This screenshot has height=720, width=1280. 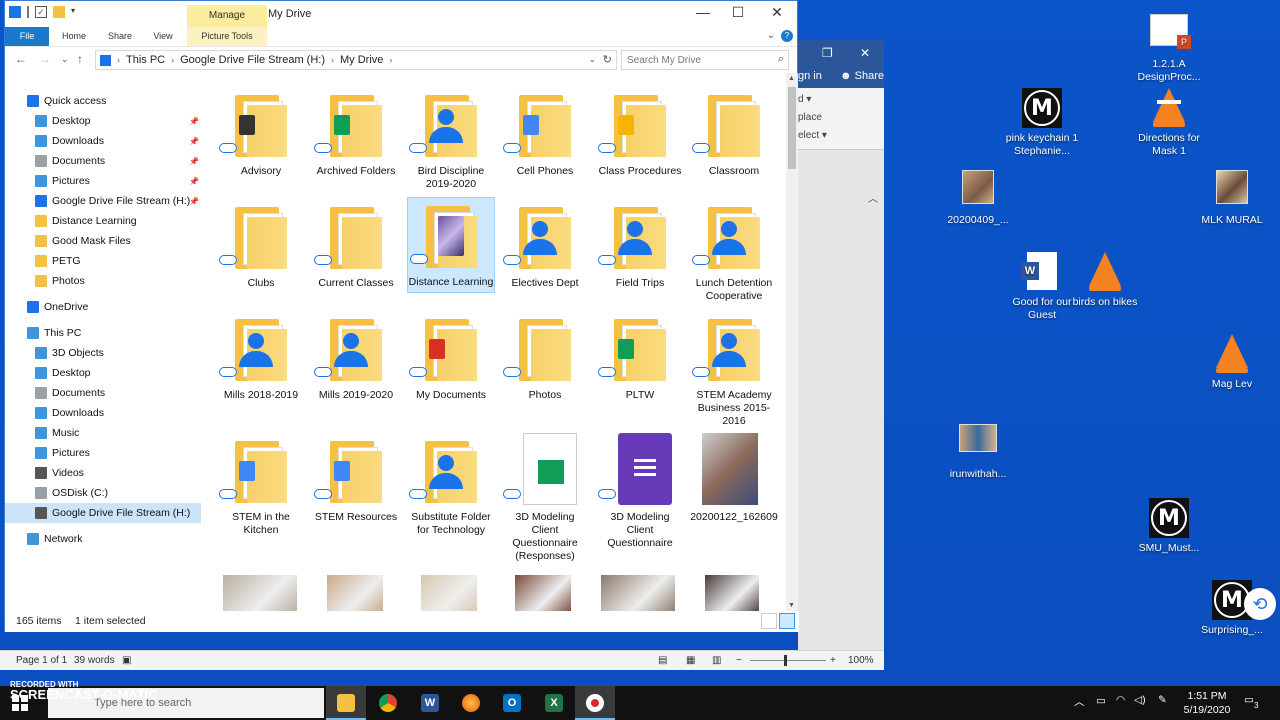 I want to click on folder-item: My Documents, so click(x=451, y=358).